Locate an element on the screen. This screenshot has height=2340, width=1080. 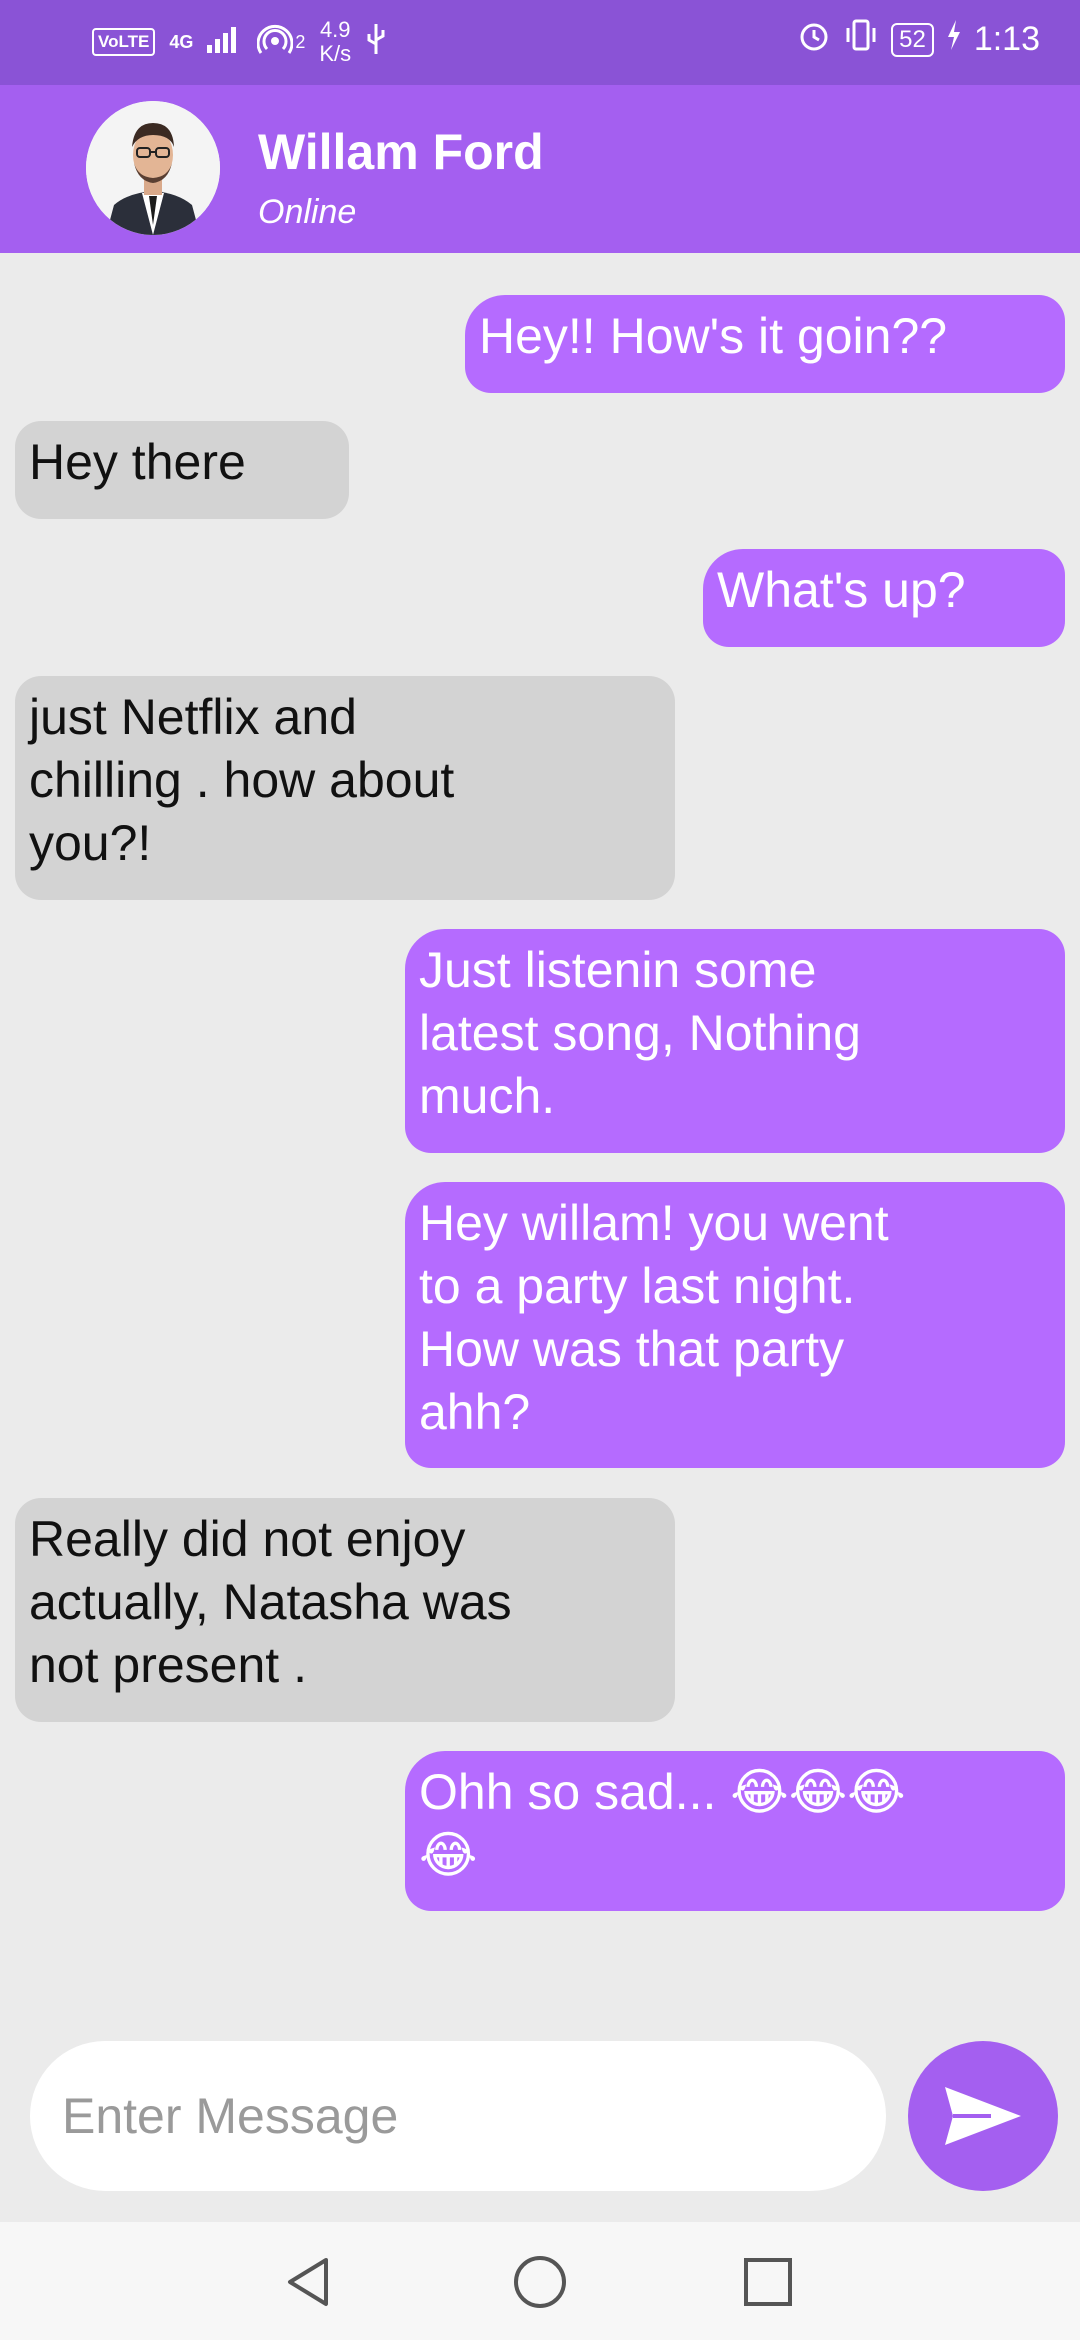
message-sent: What's up? is located at coordinates (884, 598).